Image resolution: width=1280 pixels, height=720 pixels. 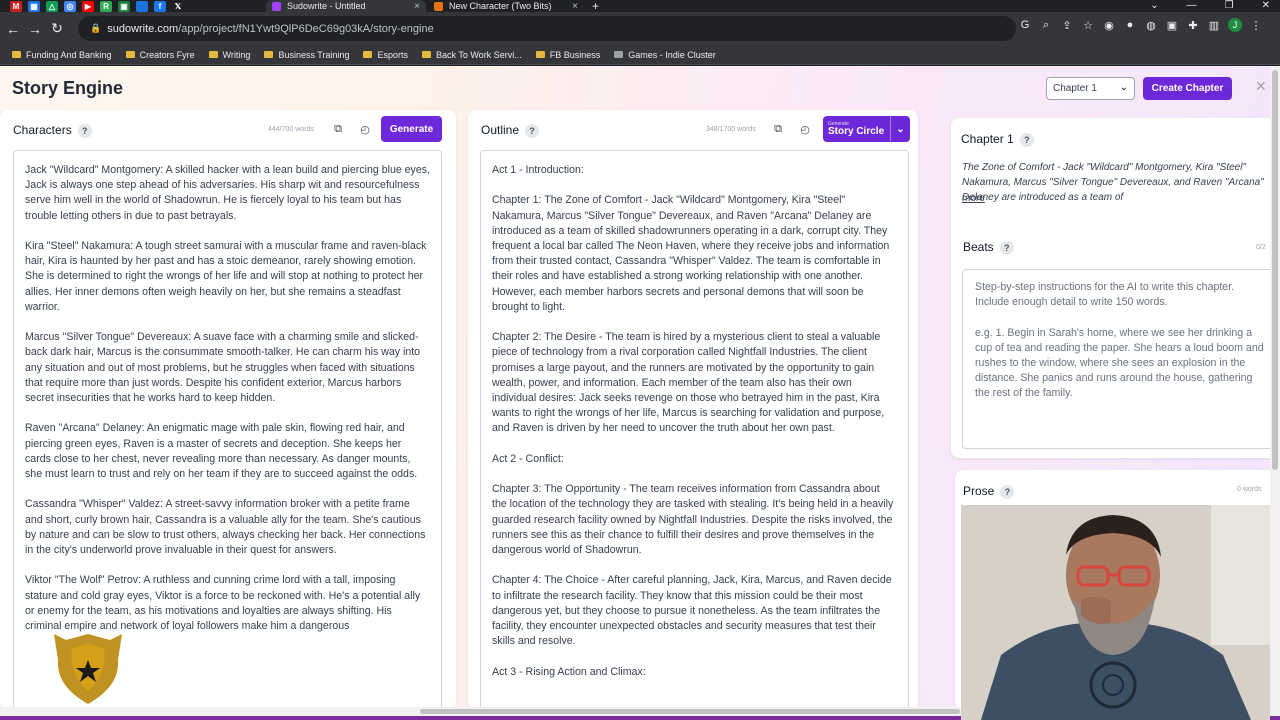 What do you see at coordinates (1088, 25) in the screenshot?
I see `bookmark-star-icon: ☆` at bounding box center [1088, 25].